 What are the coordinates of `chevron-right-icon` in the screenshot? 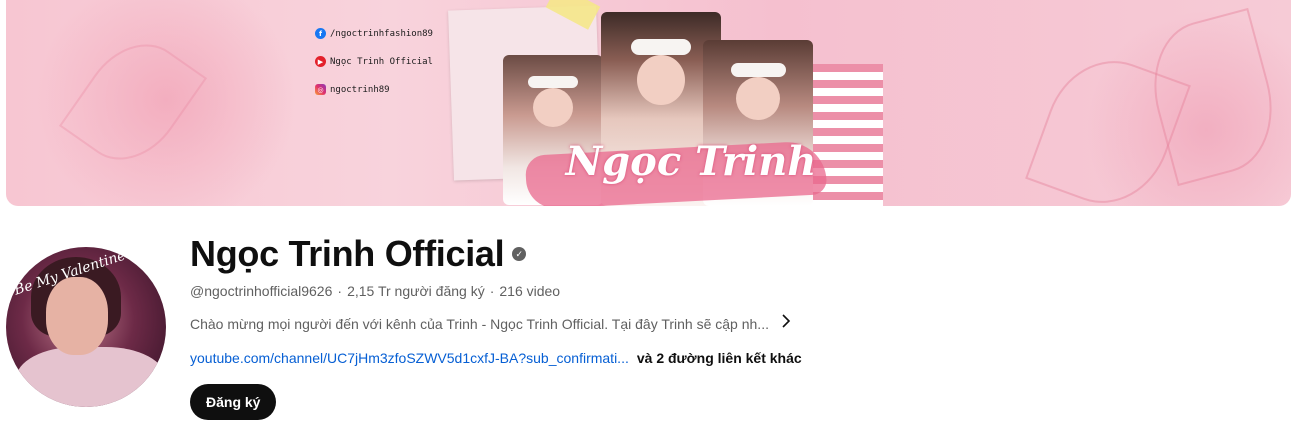 It's located at (786, 323).